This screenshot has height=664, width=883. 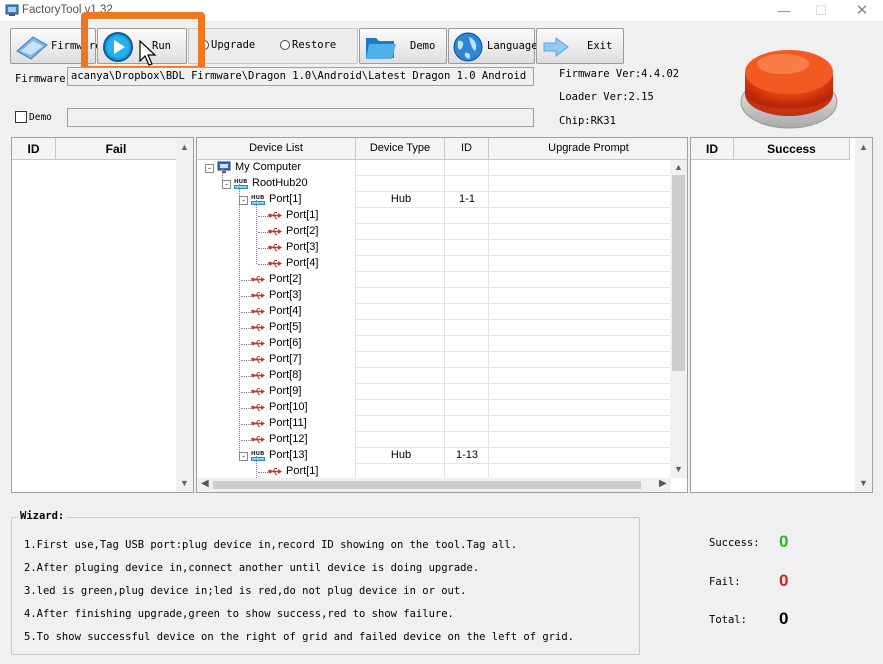 I want to click on device-list-header: Device List, so click(x=276, y=149).